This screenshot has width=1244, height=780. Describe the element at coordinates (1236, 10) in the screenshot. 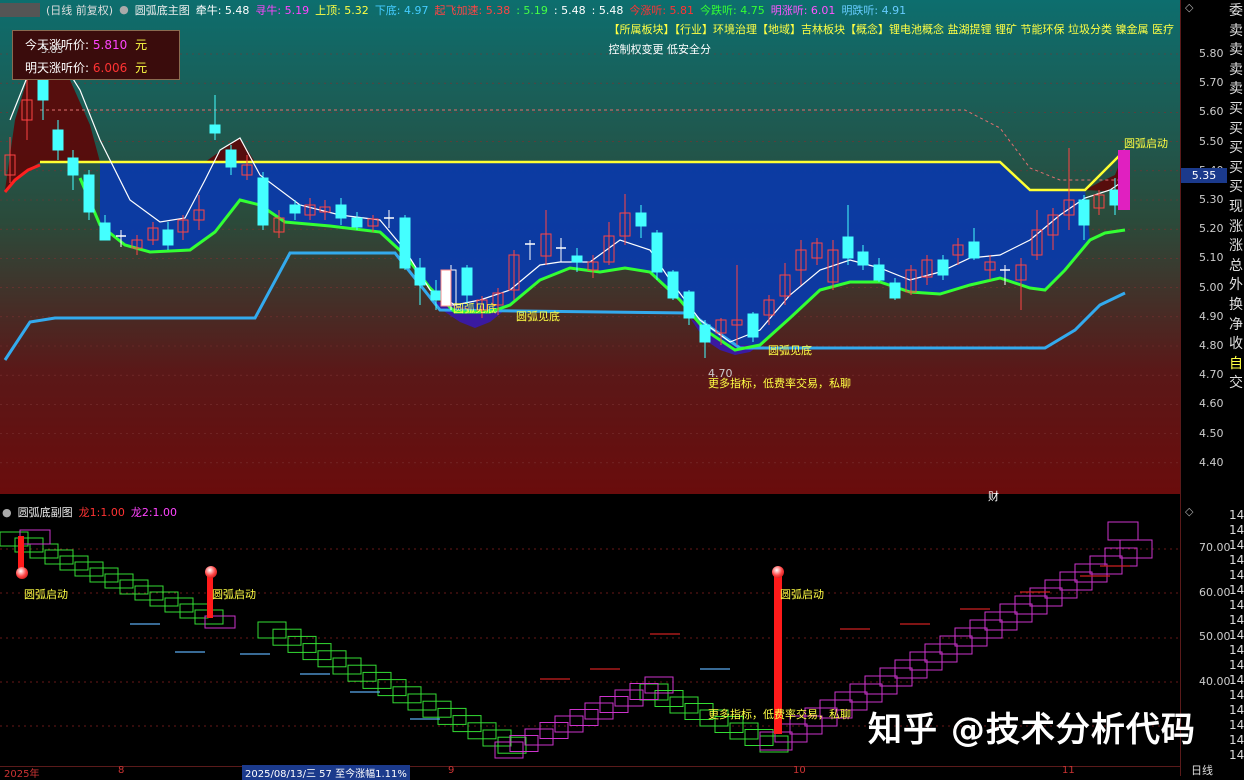

I see `quote-side-label: 委` at that location.